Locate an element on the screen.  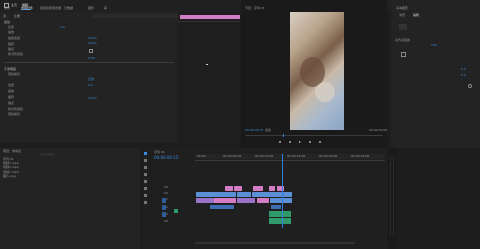
effect-ruler is located at coordinates (209, 21).